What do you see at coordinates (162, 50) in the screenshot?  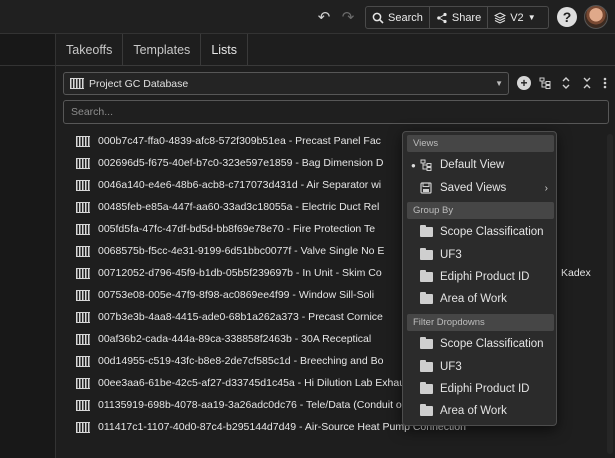 I see `tab-templates: Templates` at bounding box center [162, 50].